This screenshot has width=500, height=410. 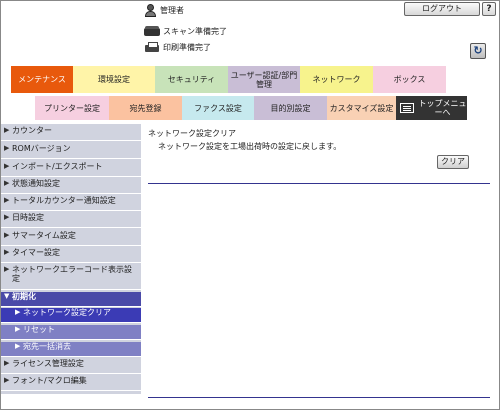 What do you see at coordinates (489, 9) in the screenshot?
I see `help-button: ?` at bounding box center [489, 9].